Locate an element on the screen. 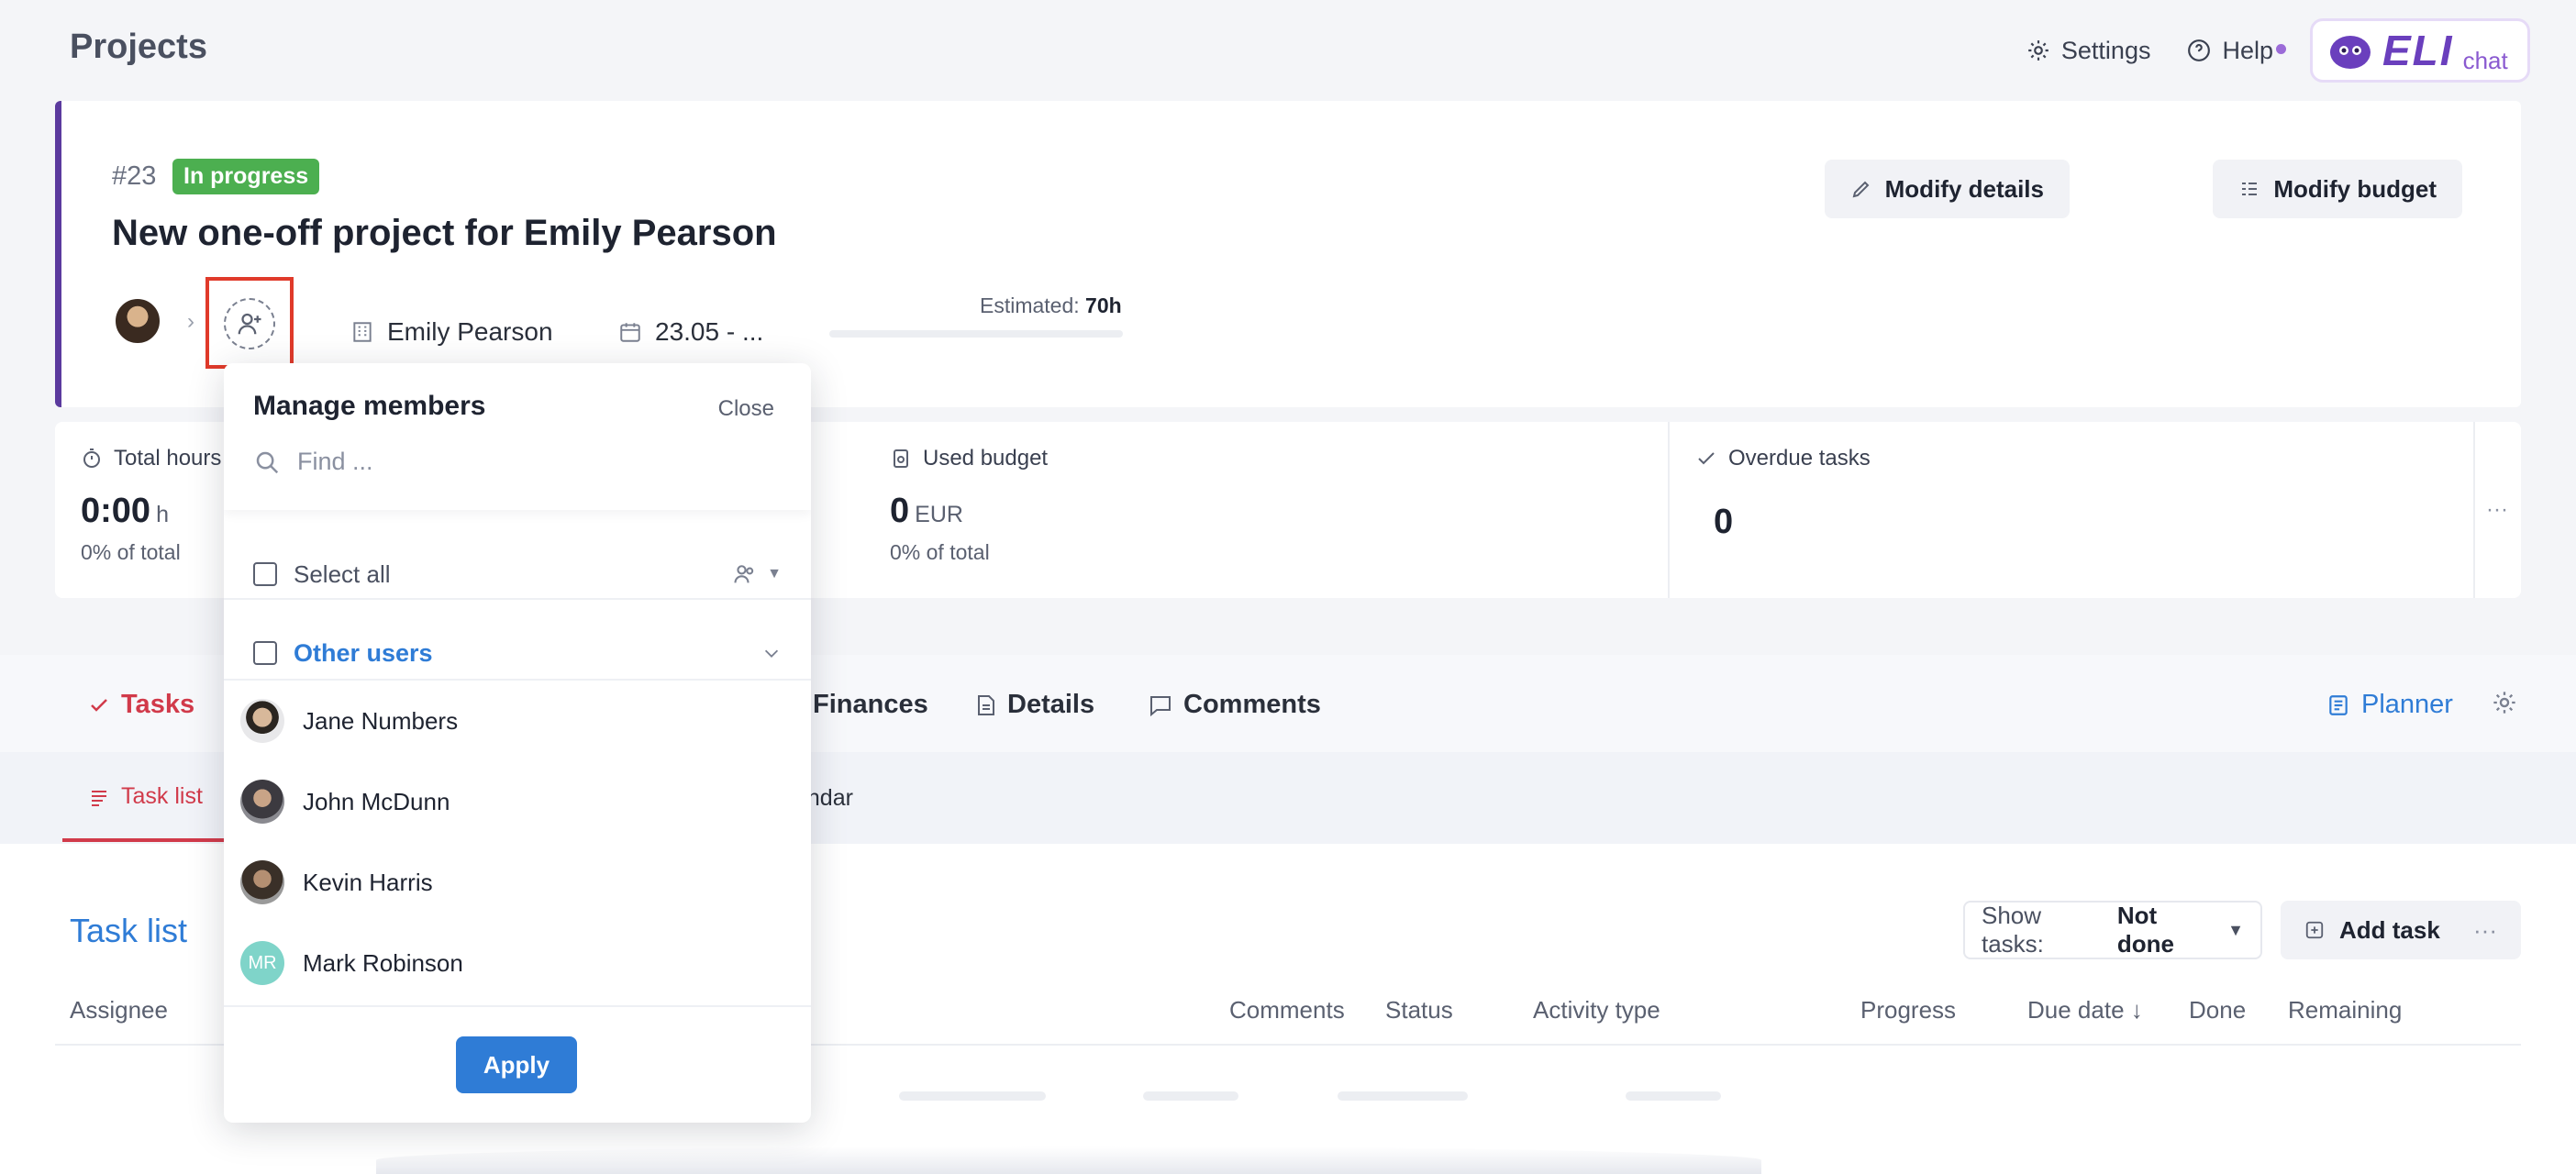 This screenshot has height=1174, width=2576. add-task-button: Add task ··· is located at coordinates (2401, 930).